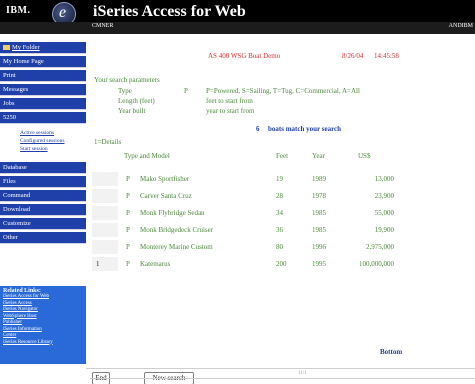  What do you see at coordinates (103, 26) in the screenshot?
I see `system-name: CMNER` at bounding box center [103, 26].